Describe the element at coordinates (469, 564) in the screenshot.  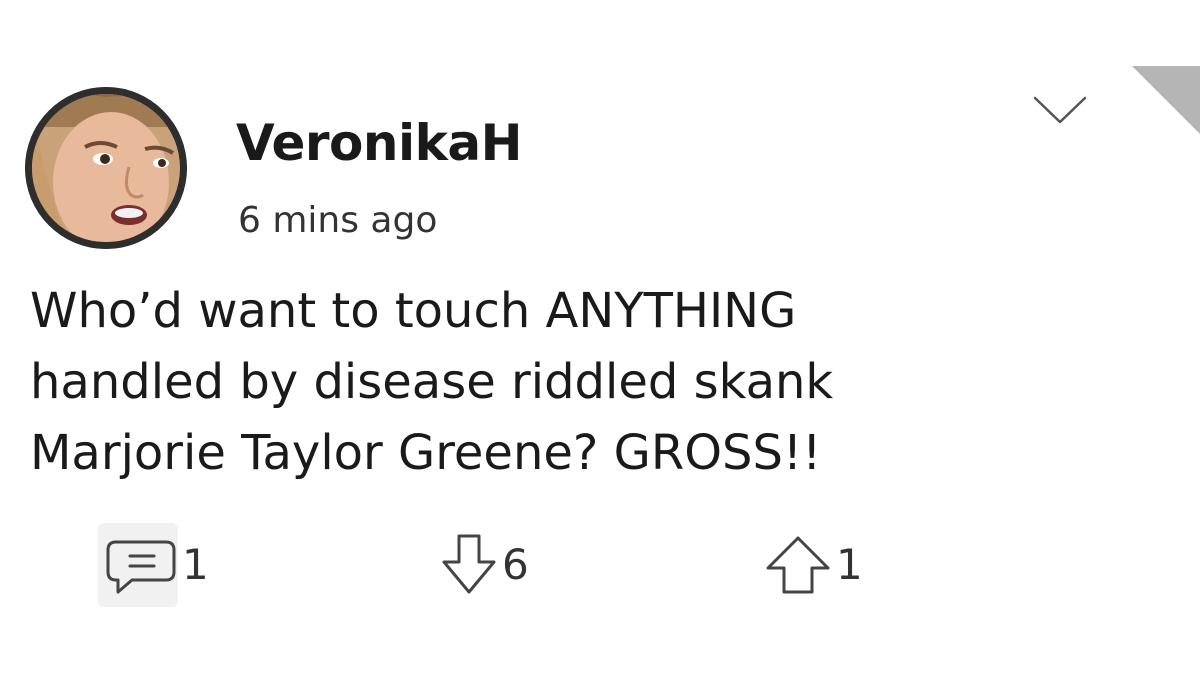
I see `arrow-down-icon` at that location.